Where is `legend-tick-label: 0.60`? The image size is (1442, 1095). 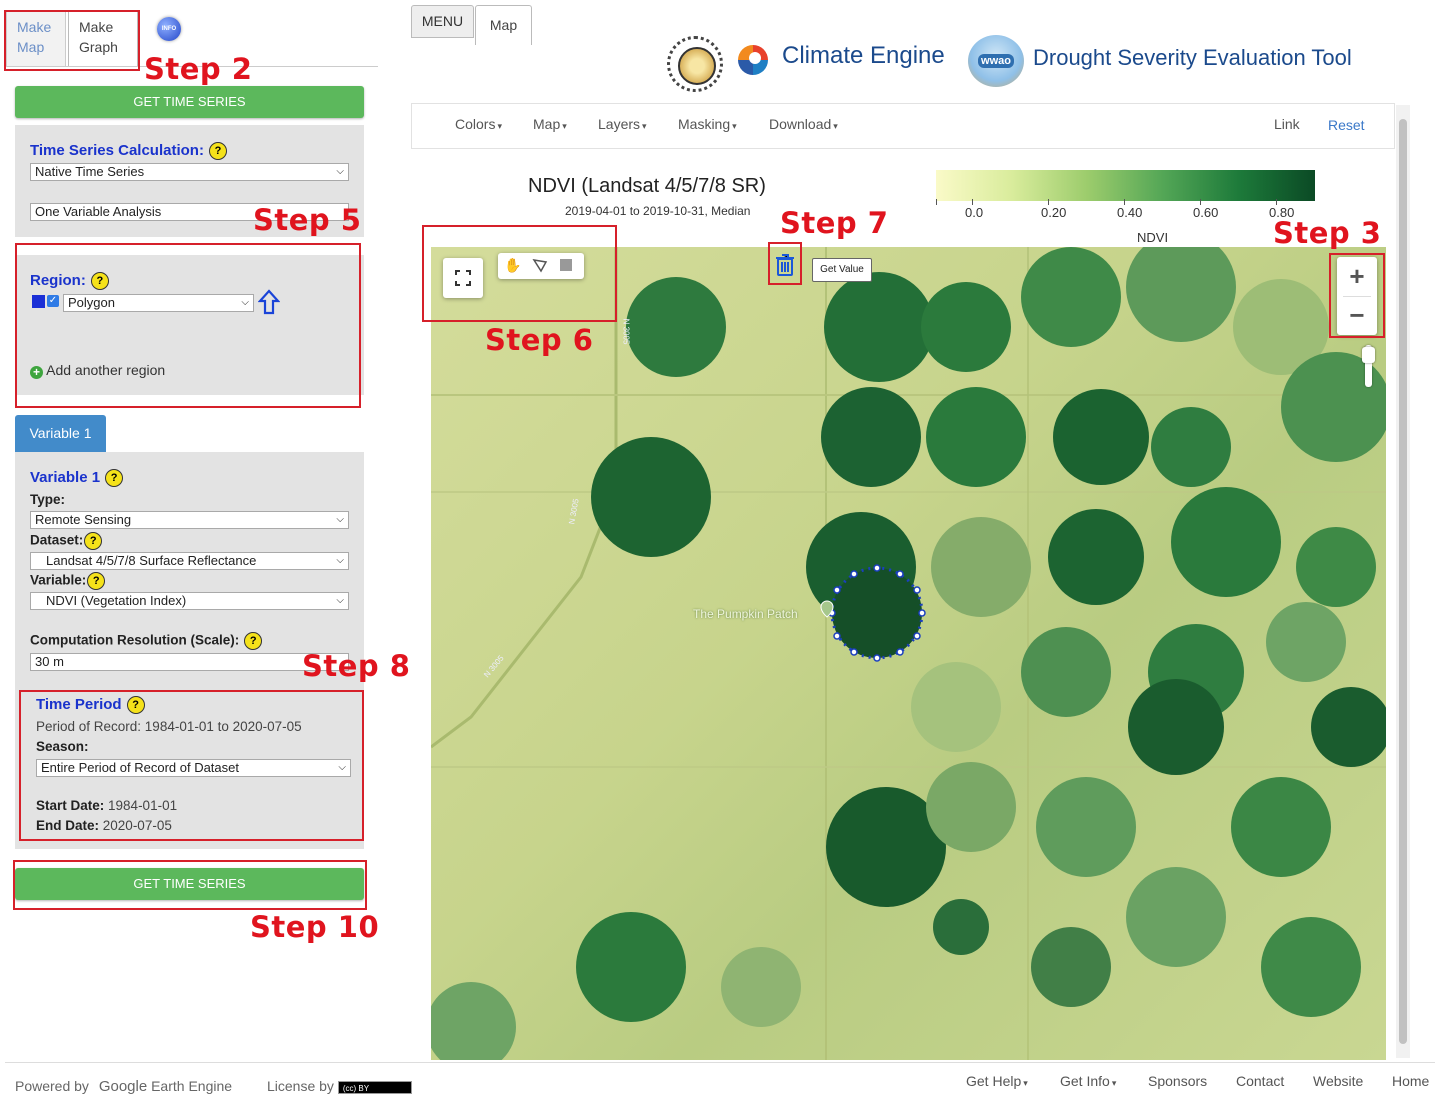 legend-tick-label: 0.60 is located at coordinates (1206, 212).